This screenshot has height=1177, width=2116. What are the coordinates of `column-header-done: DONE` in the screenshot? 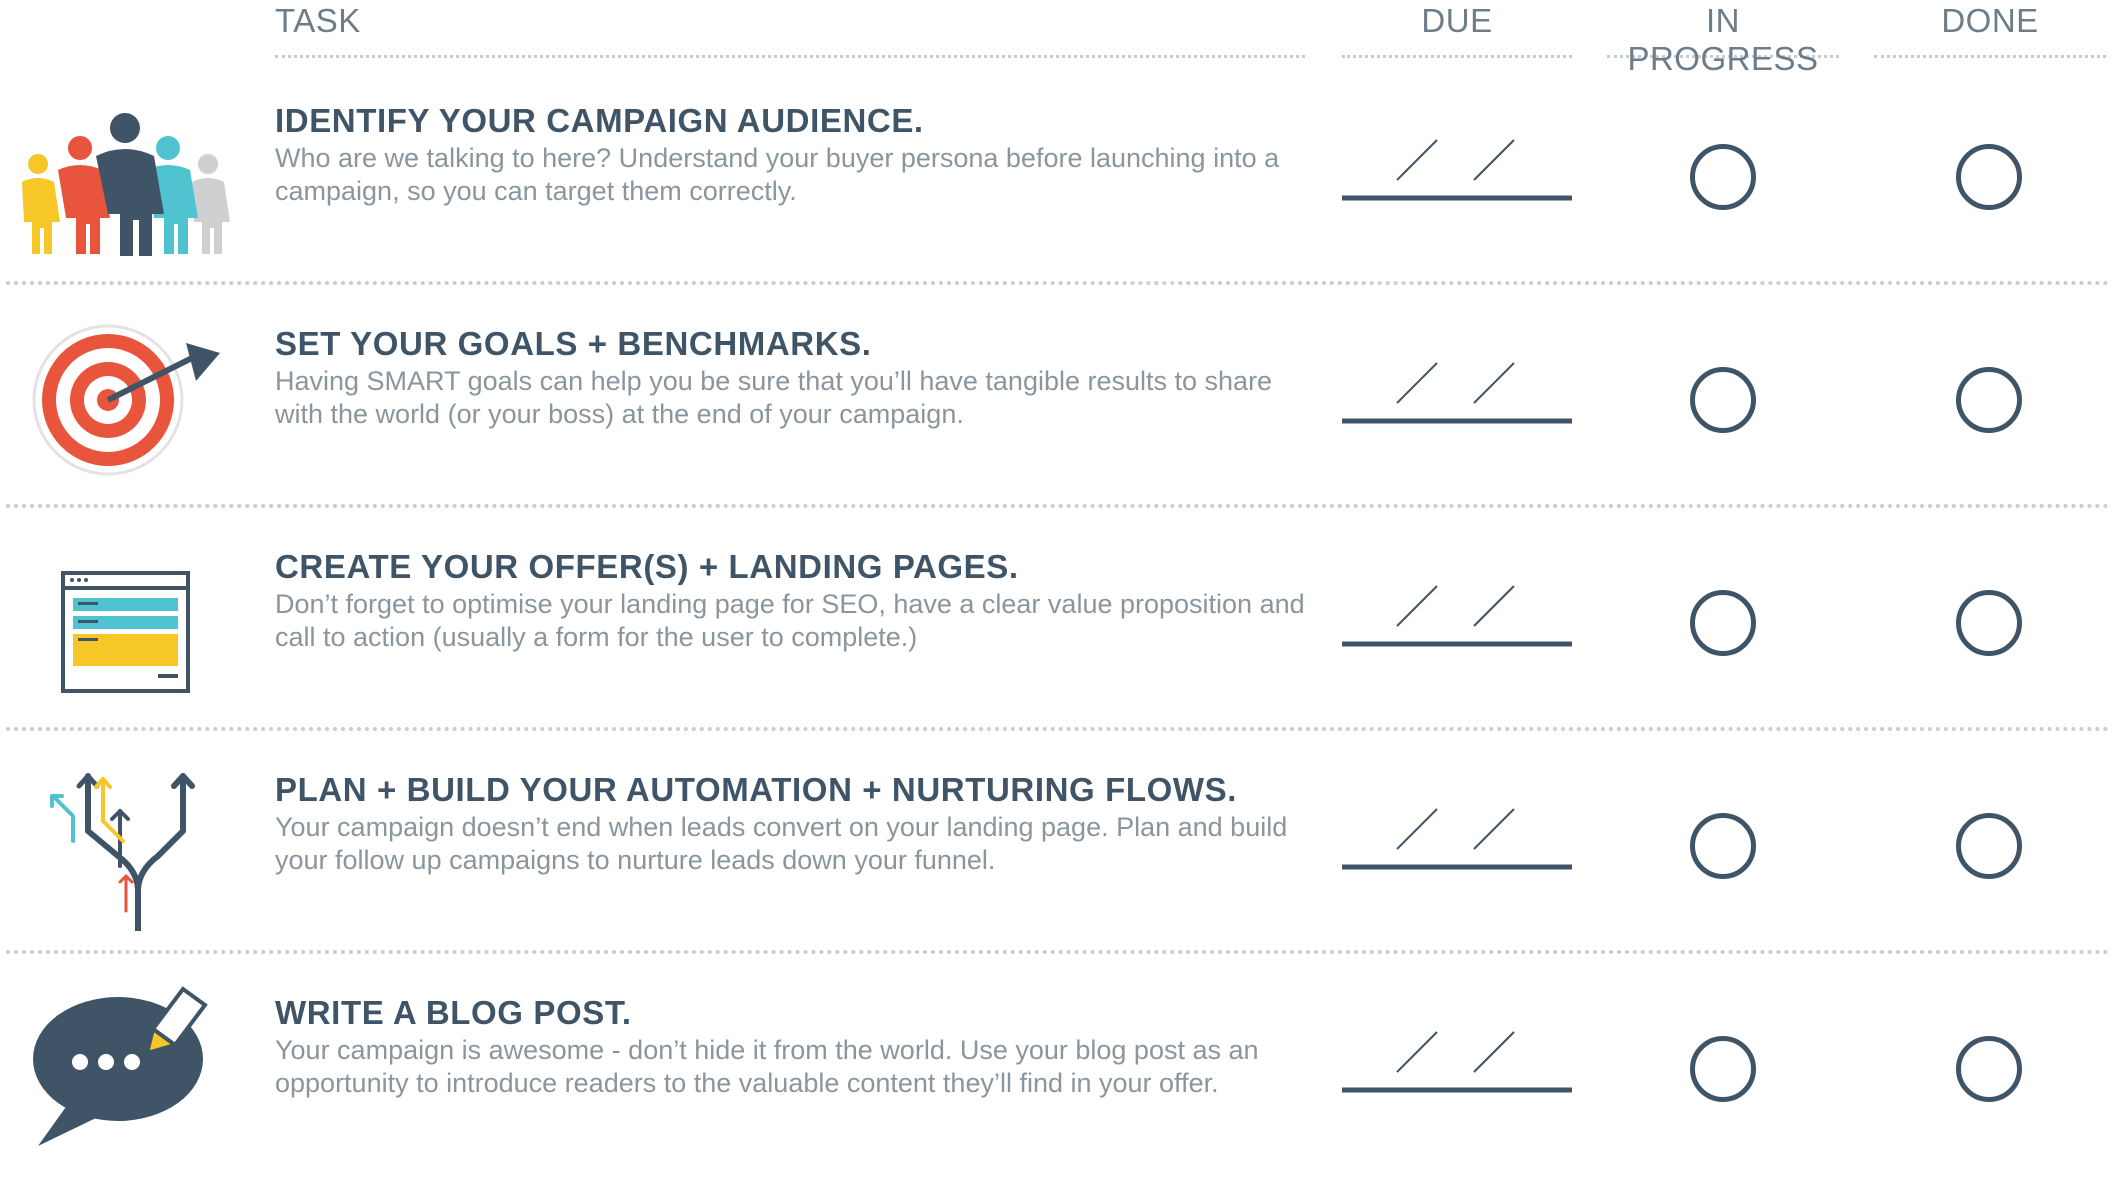 It's located at (1990, 30).